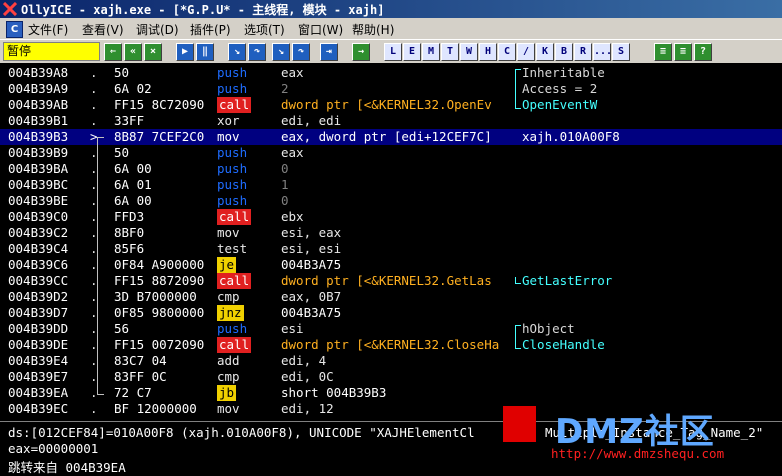 Image resolution: width=782 pixels, height=476 pixels. Describe the element at coordinates (38, 216) in the screenshot. I see `row-address: 004B39C0` at that location.